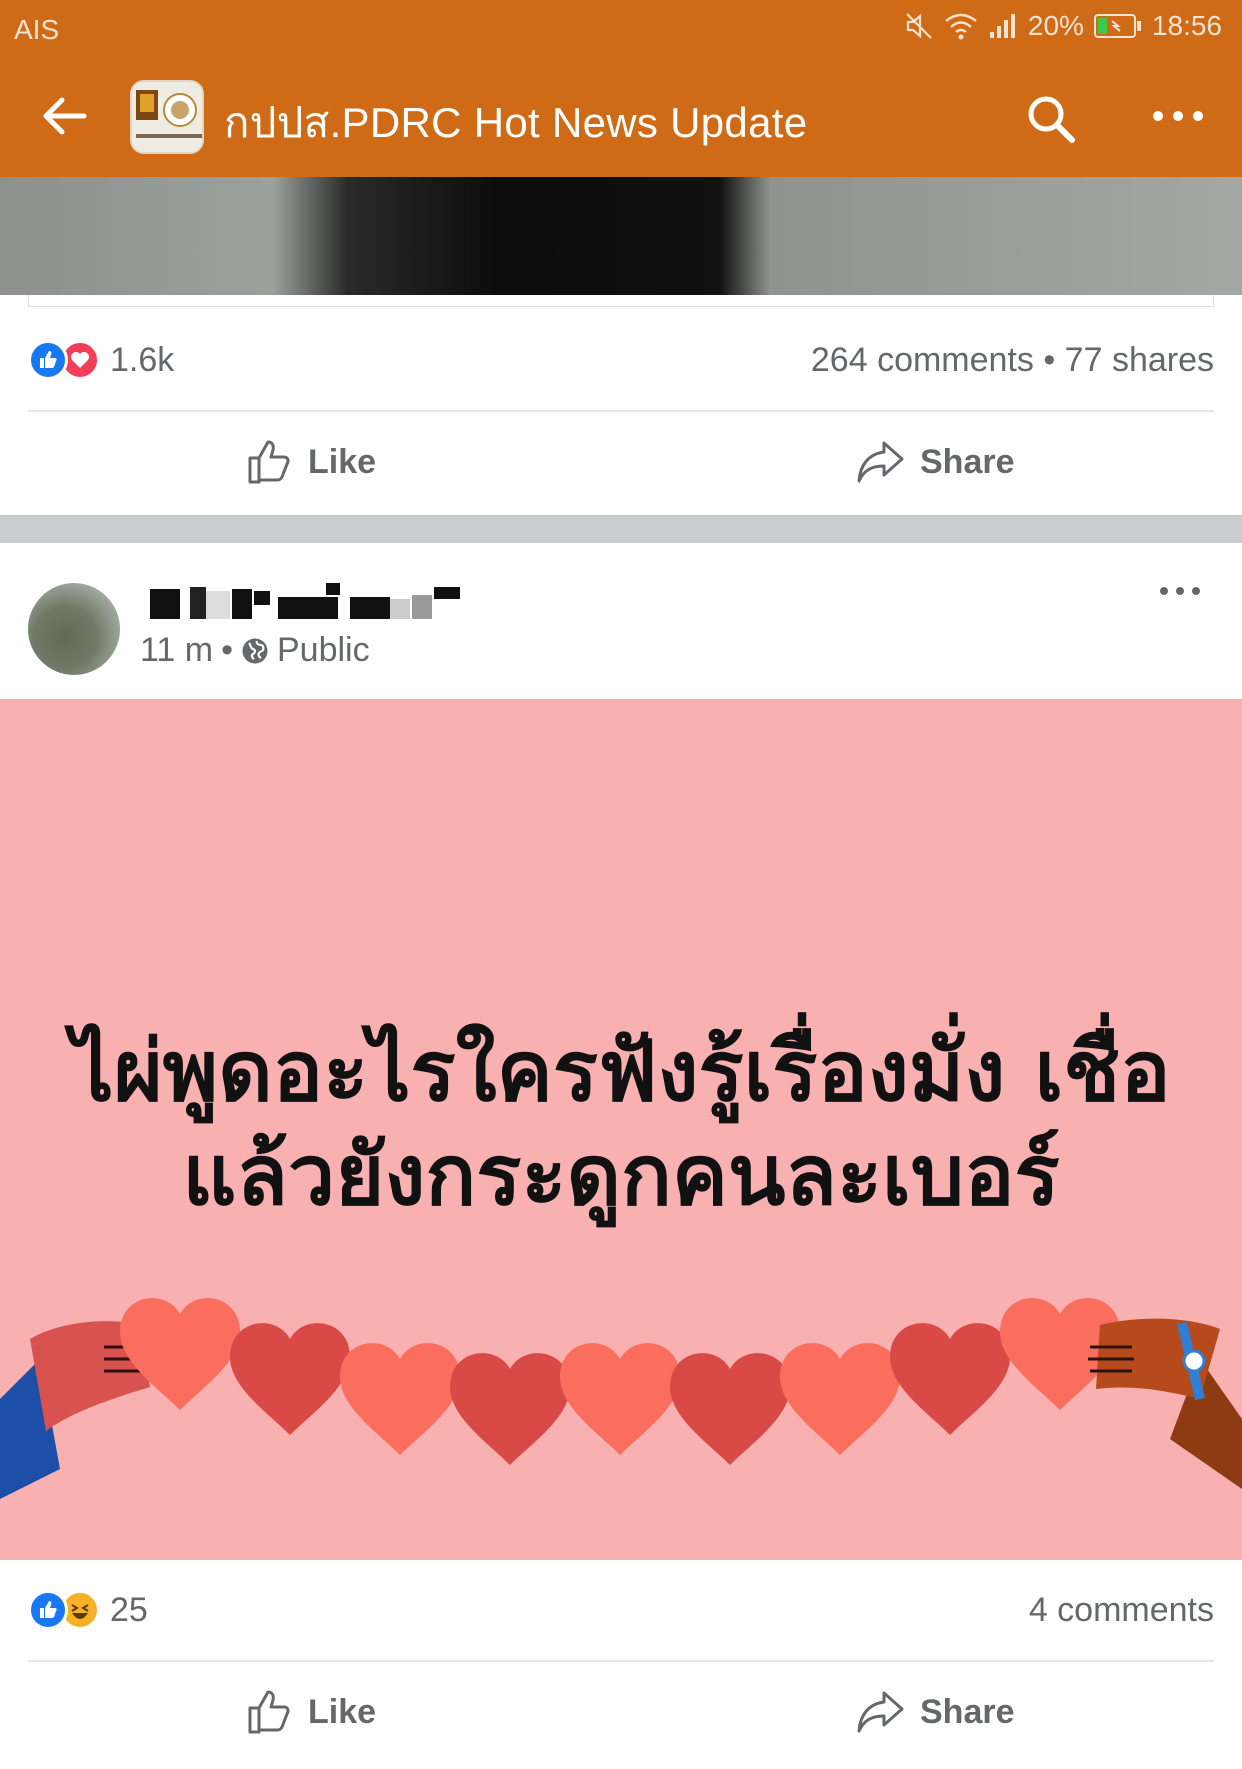 This screenshot has height=1769, width=1242. I want to click on back-arrow-icon, so click(64, 116).